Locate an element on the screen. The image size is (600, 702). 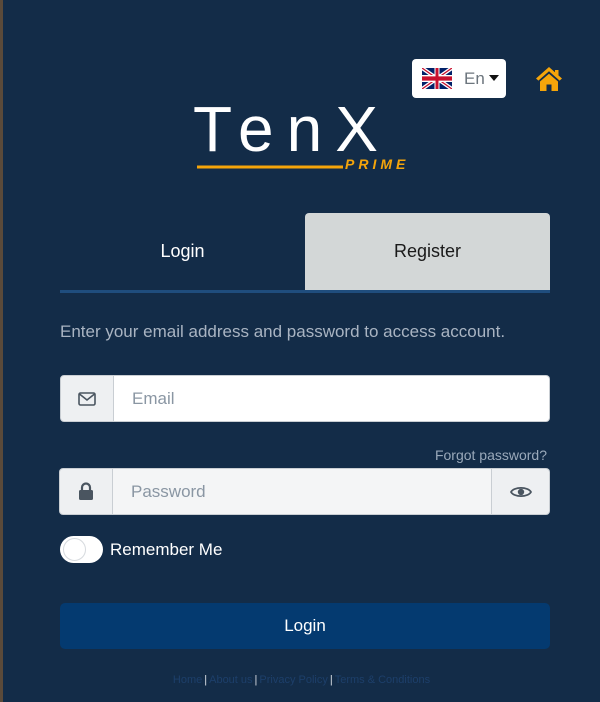
remember-me-row: Remember Me is located at coordinates (141, 549).